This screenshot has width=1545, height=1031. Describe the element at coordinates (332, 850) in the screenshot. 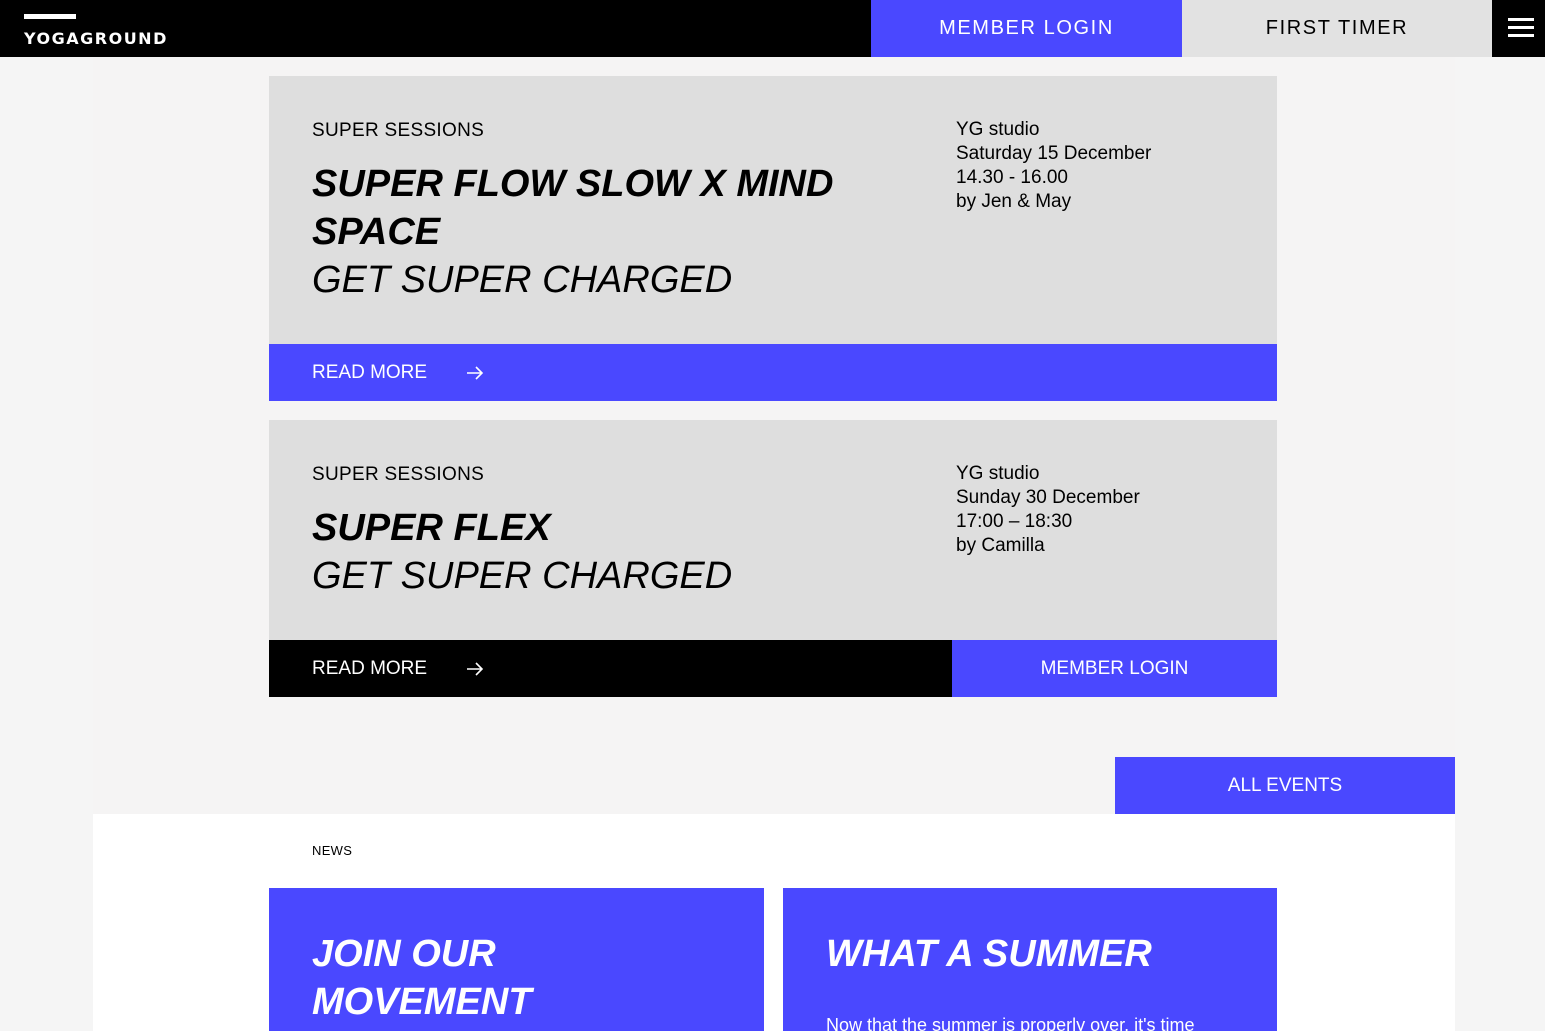

I see `news-heading: NEWS` at that location.